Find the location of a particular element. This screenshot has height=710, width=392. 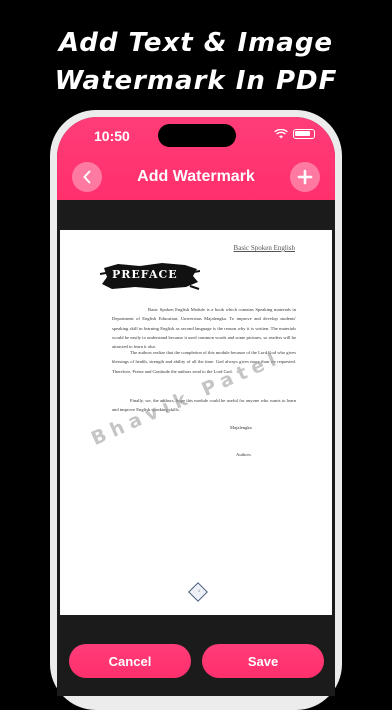

page-number: i is located at coordinates (199, 590).